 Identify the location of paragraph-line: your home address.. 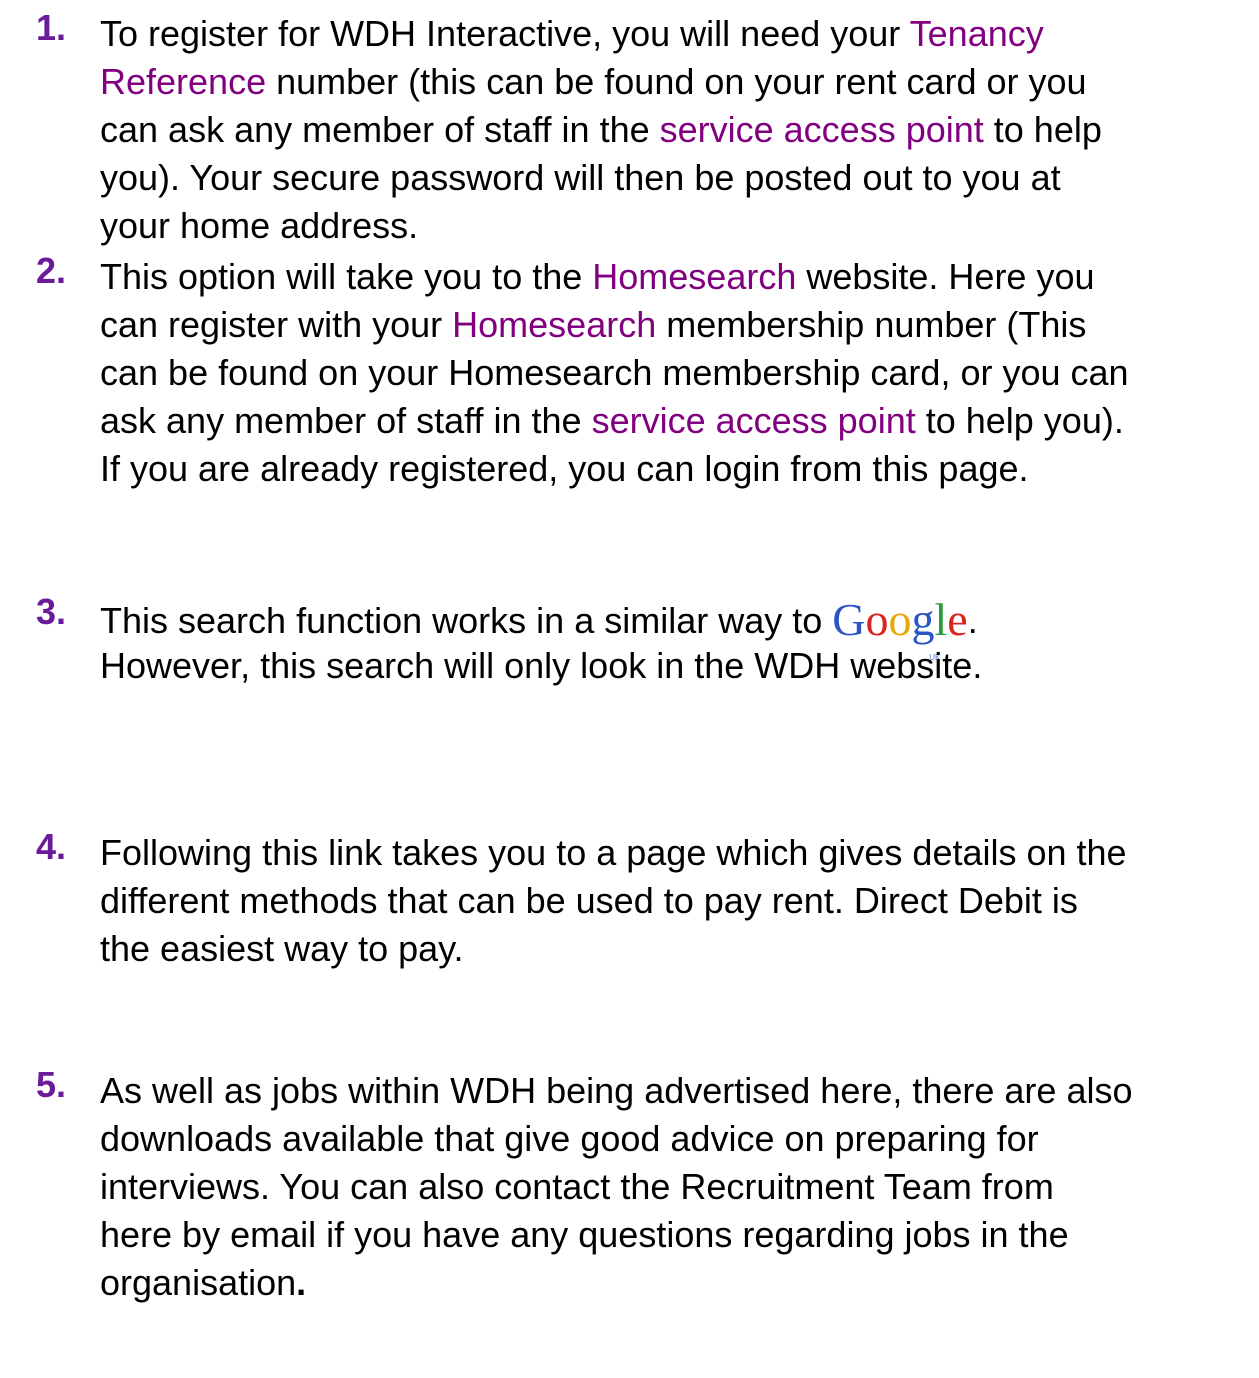
(259, 226).